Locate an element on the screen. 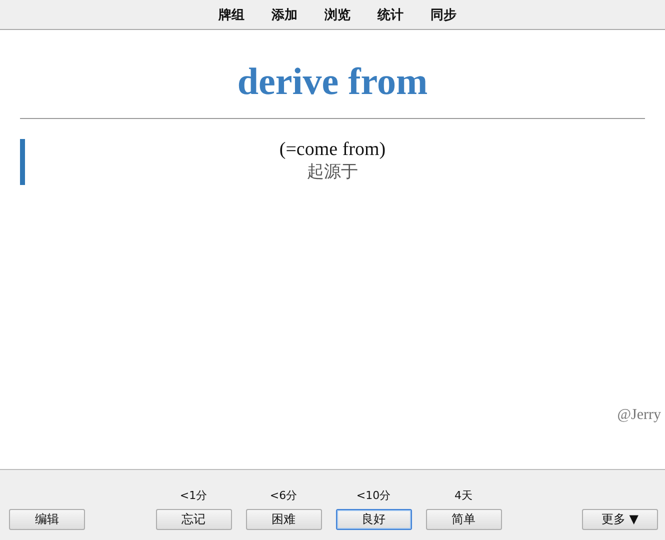  menu-item: 浏览 is located at coordinates (337, 15).